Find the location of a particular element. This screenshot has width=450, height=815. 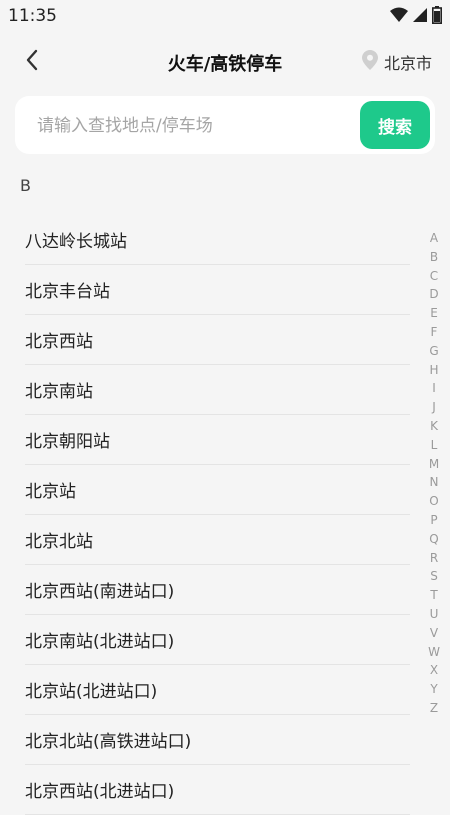

index-letter: S is located at coordinates (434, 576).